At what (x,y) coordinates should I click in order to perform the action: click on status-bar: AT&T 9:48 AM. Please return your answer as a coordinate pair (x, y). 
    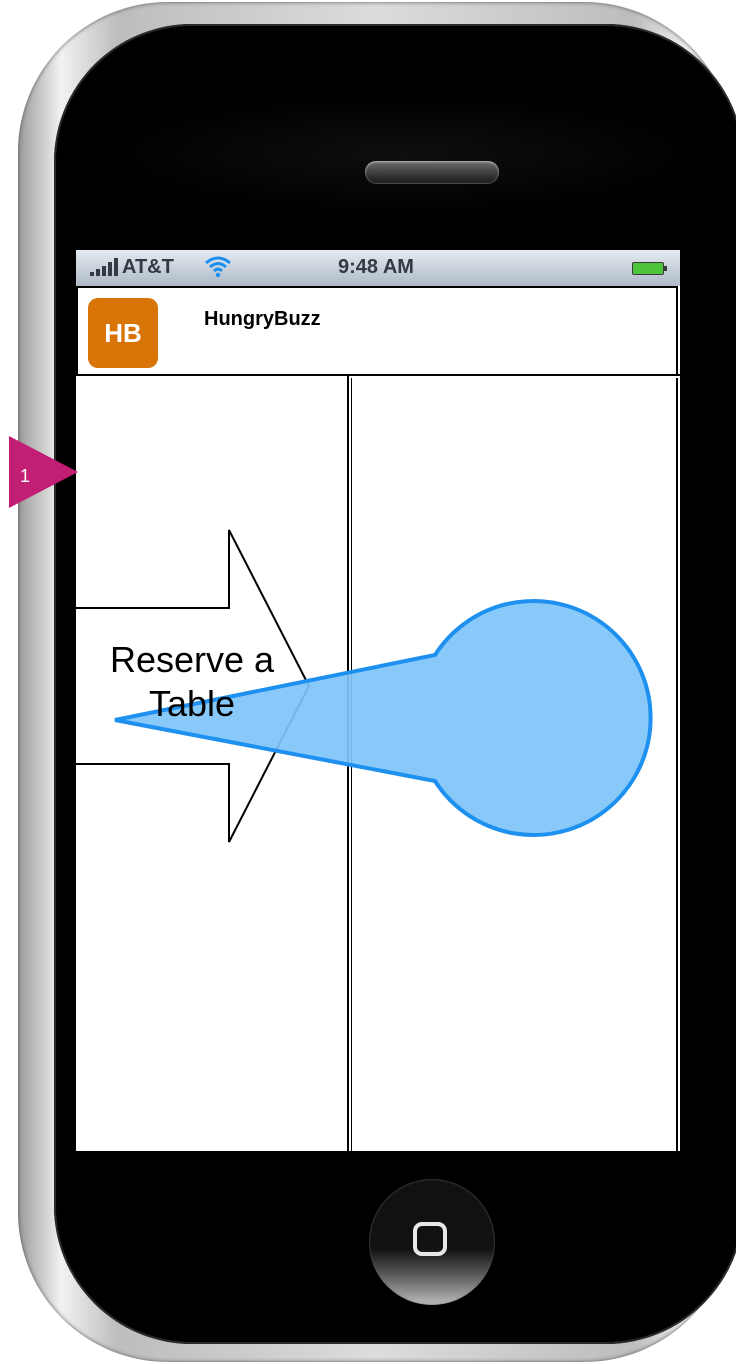
    Looking at the image, I should click on (378, 268).